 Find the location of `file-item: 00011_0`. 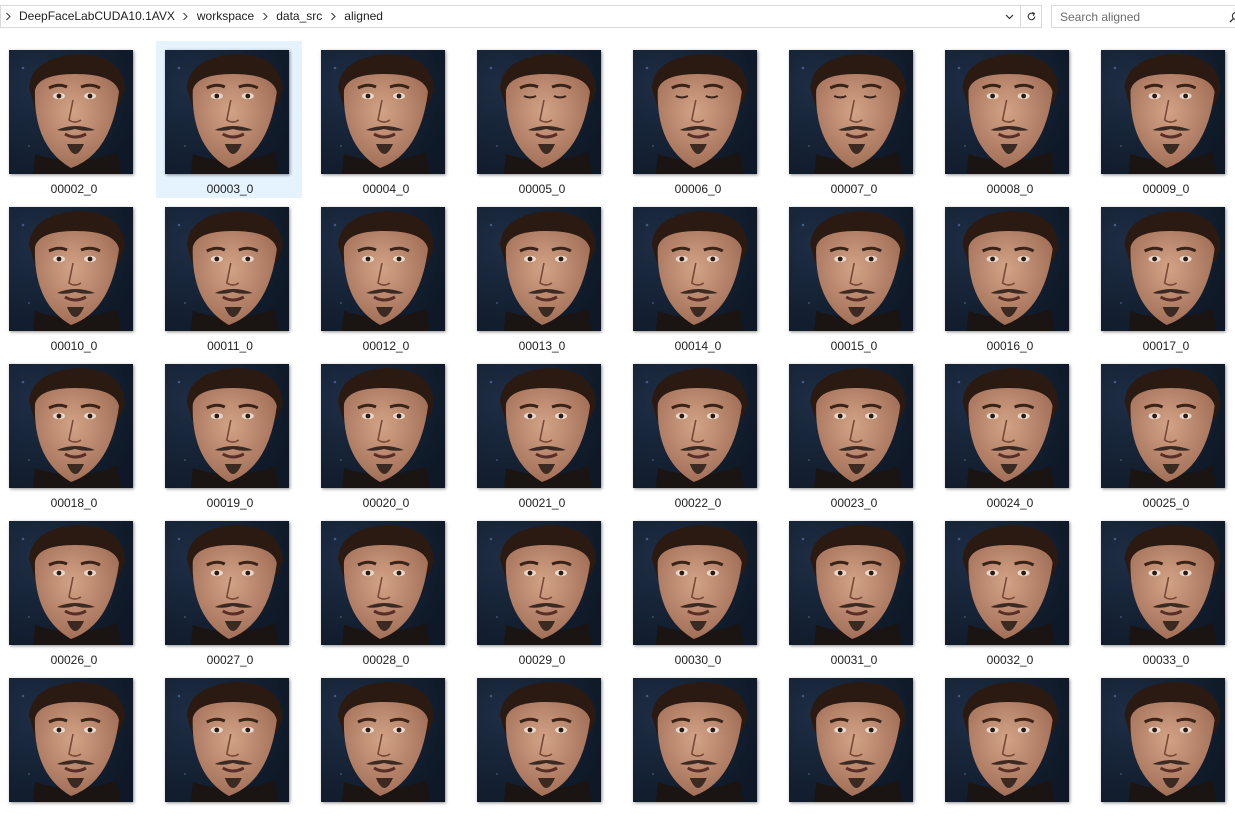

file-item: 00011_0 is located at coordinates (229, 276).